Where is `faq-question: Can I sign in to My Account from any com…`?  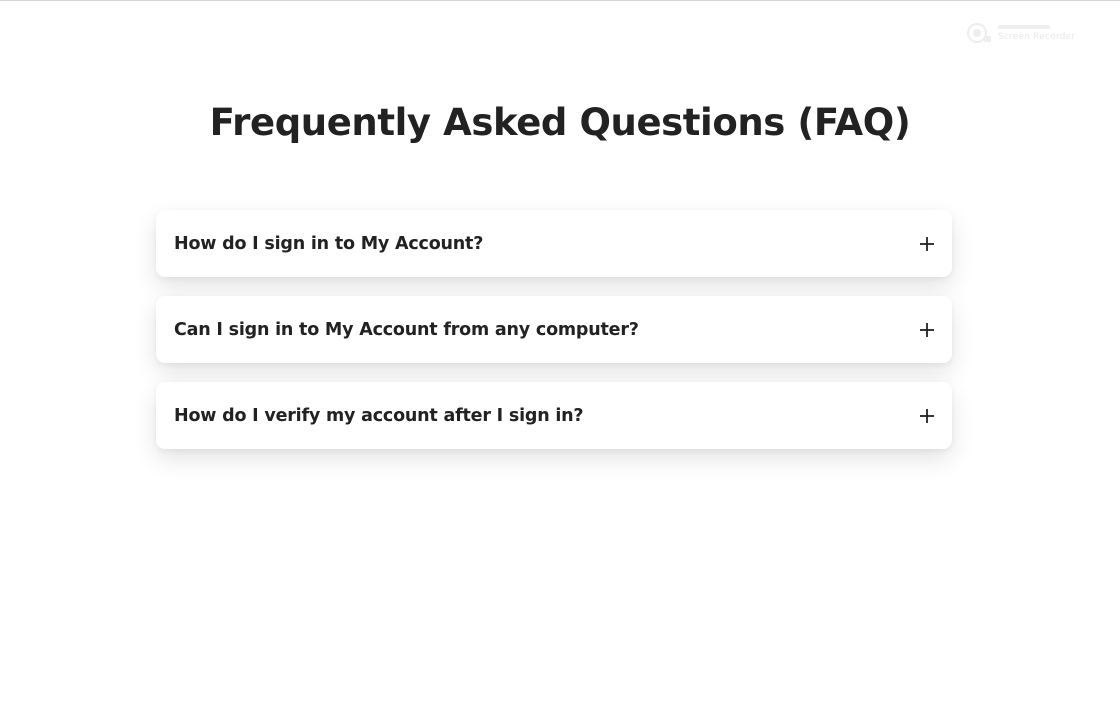 faq-question: Can I sign in to My Account from any com… is located at coordinates (406, 329).